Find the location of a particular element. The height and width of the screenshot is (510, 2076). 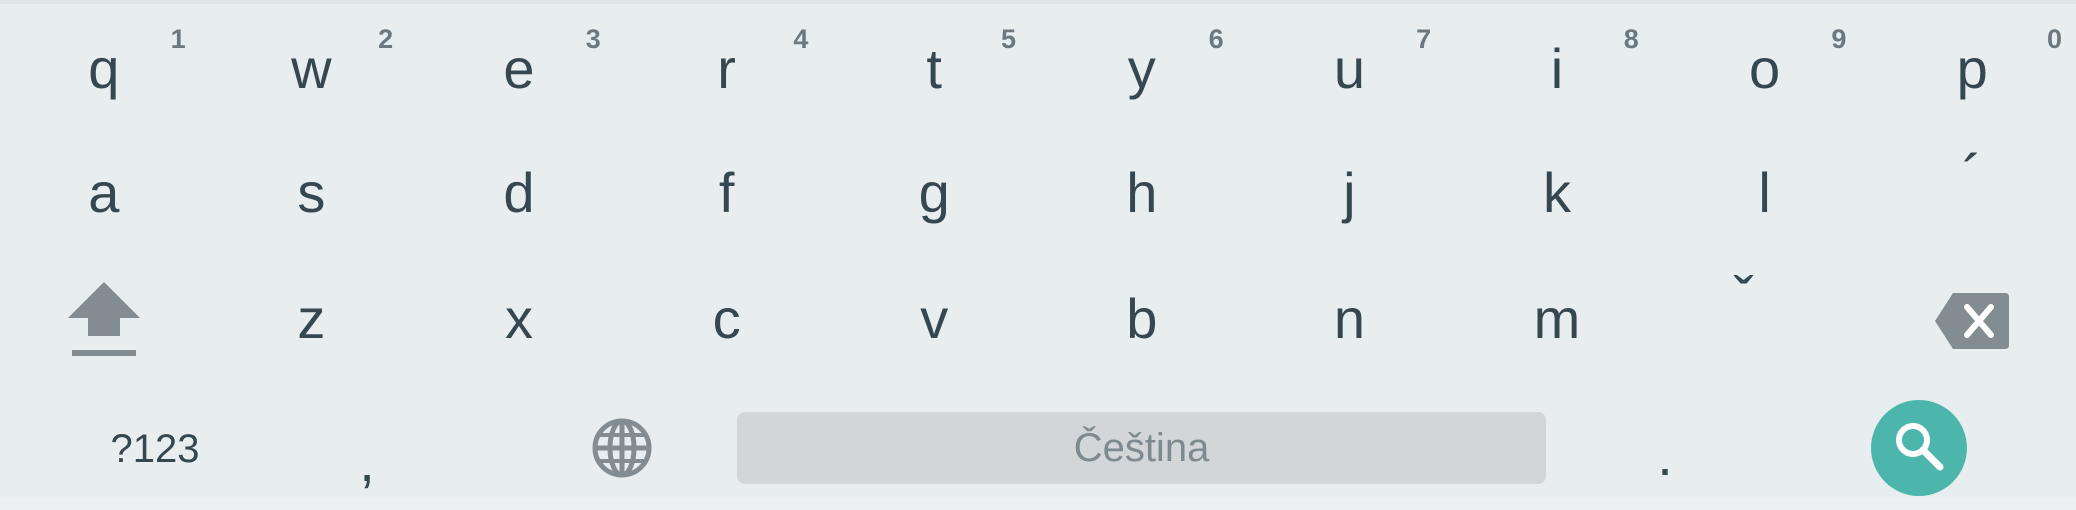

key-label: i is located at coordinates (1557, 68).